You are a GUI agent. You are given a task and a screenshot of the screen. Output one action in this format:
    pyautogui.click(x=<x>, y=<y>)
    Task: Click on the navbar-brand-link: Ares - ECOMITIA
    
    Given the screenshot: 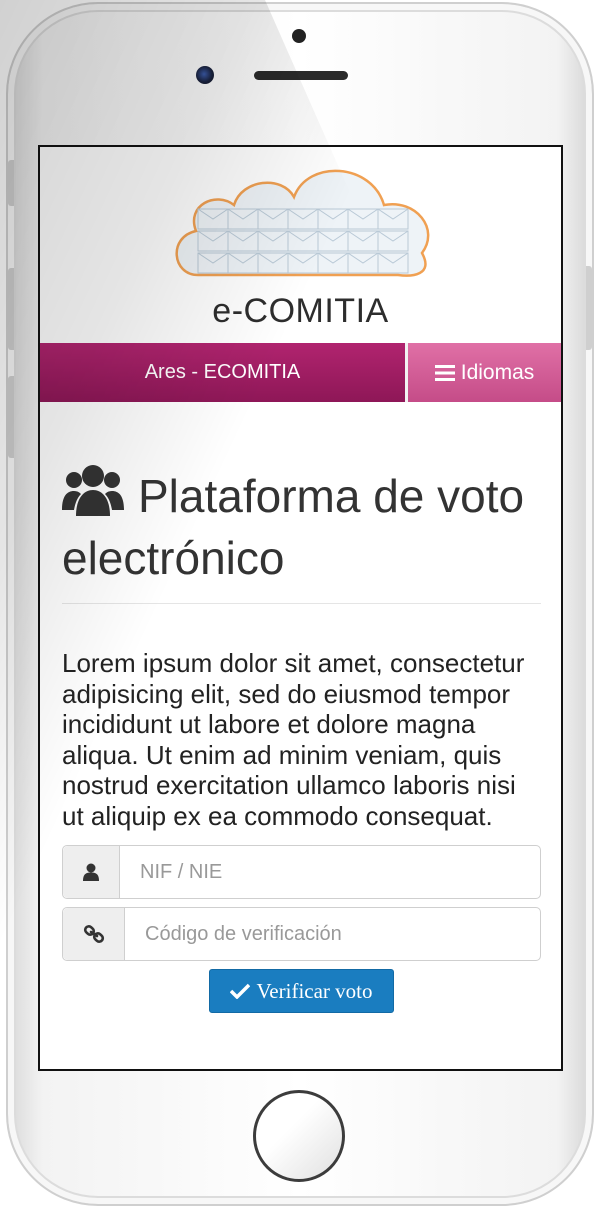 What is the action you would take?
    pyautogui.click(x=224, y=372)
    